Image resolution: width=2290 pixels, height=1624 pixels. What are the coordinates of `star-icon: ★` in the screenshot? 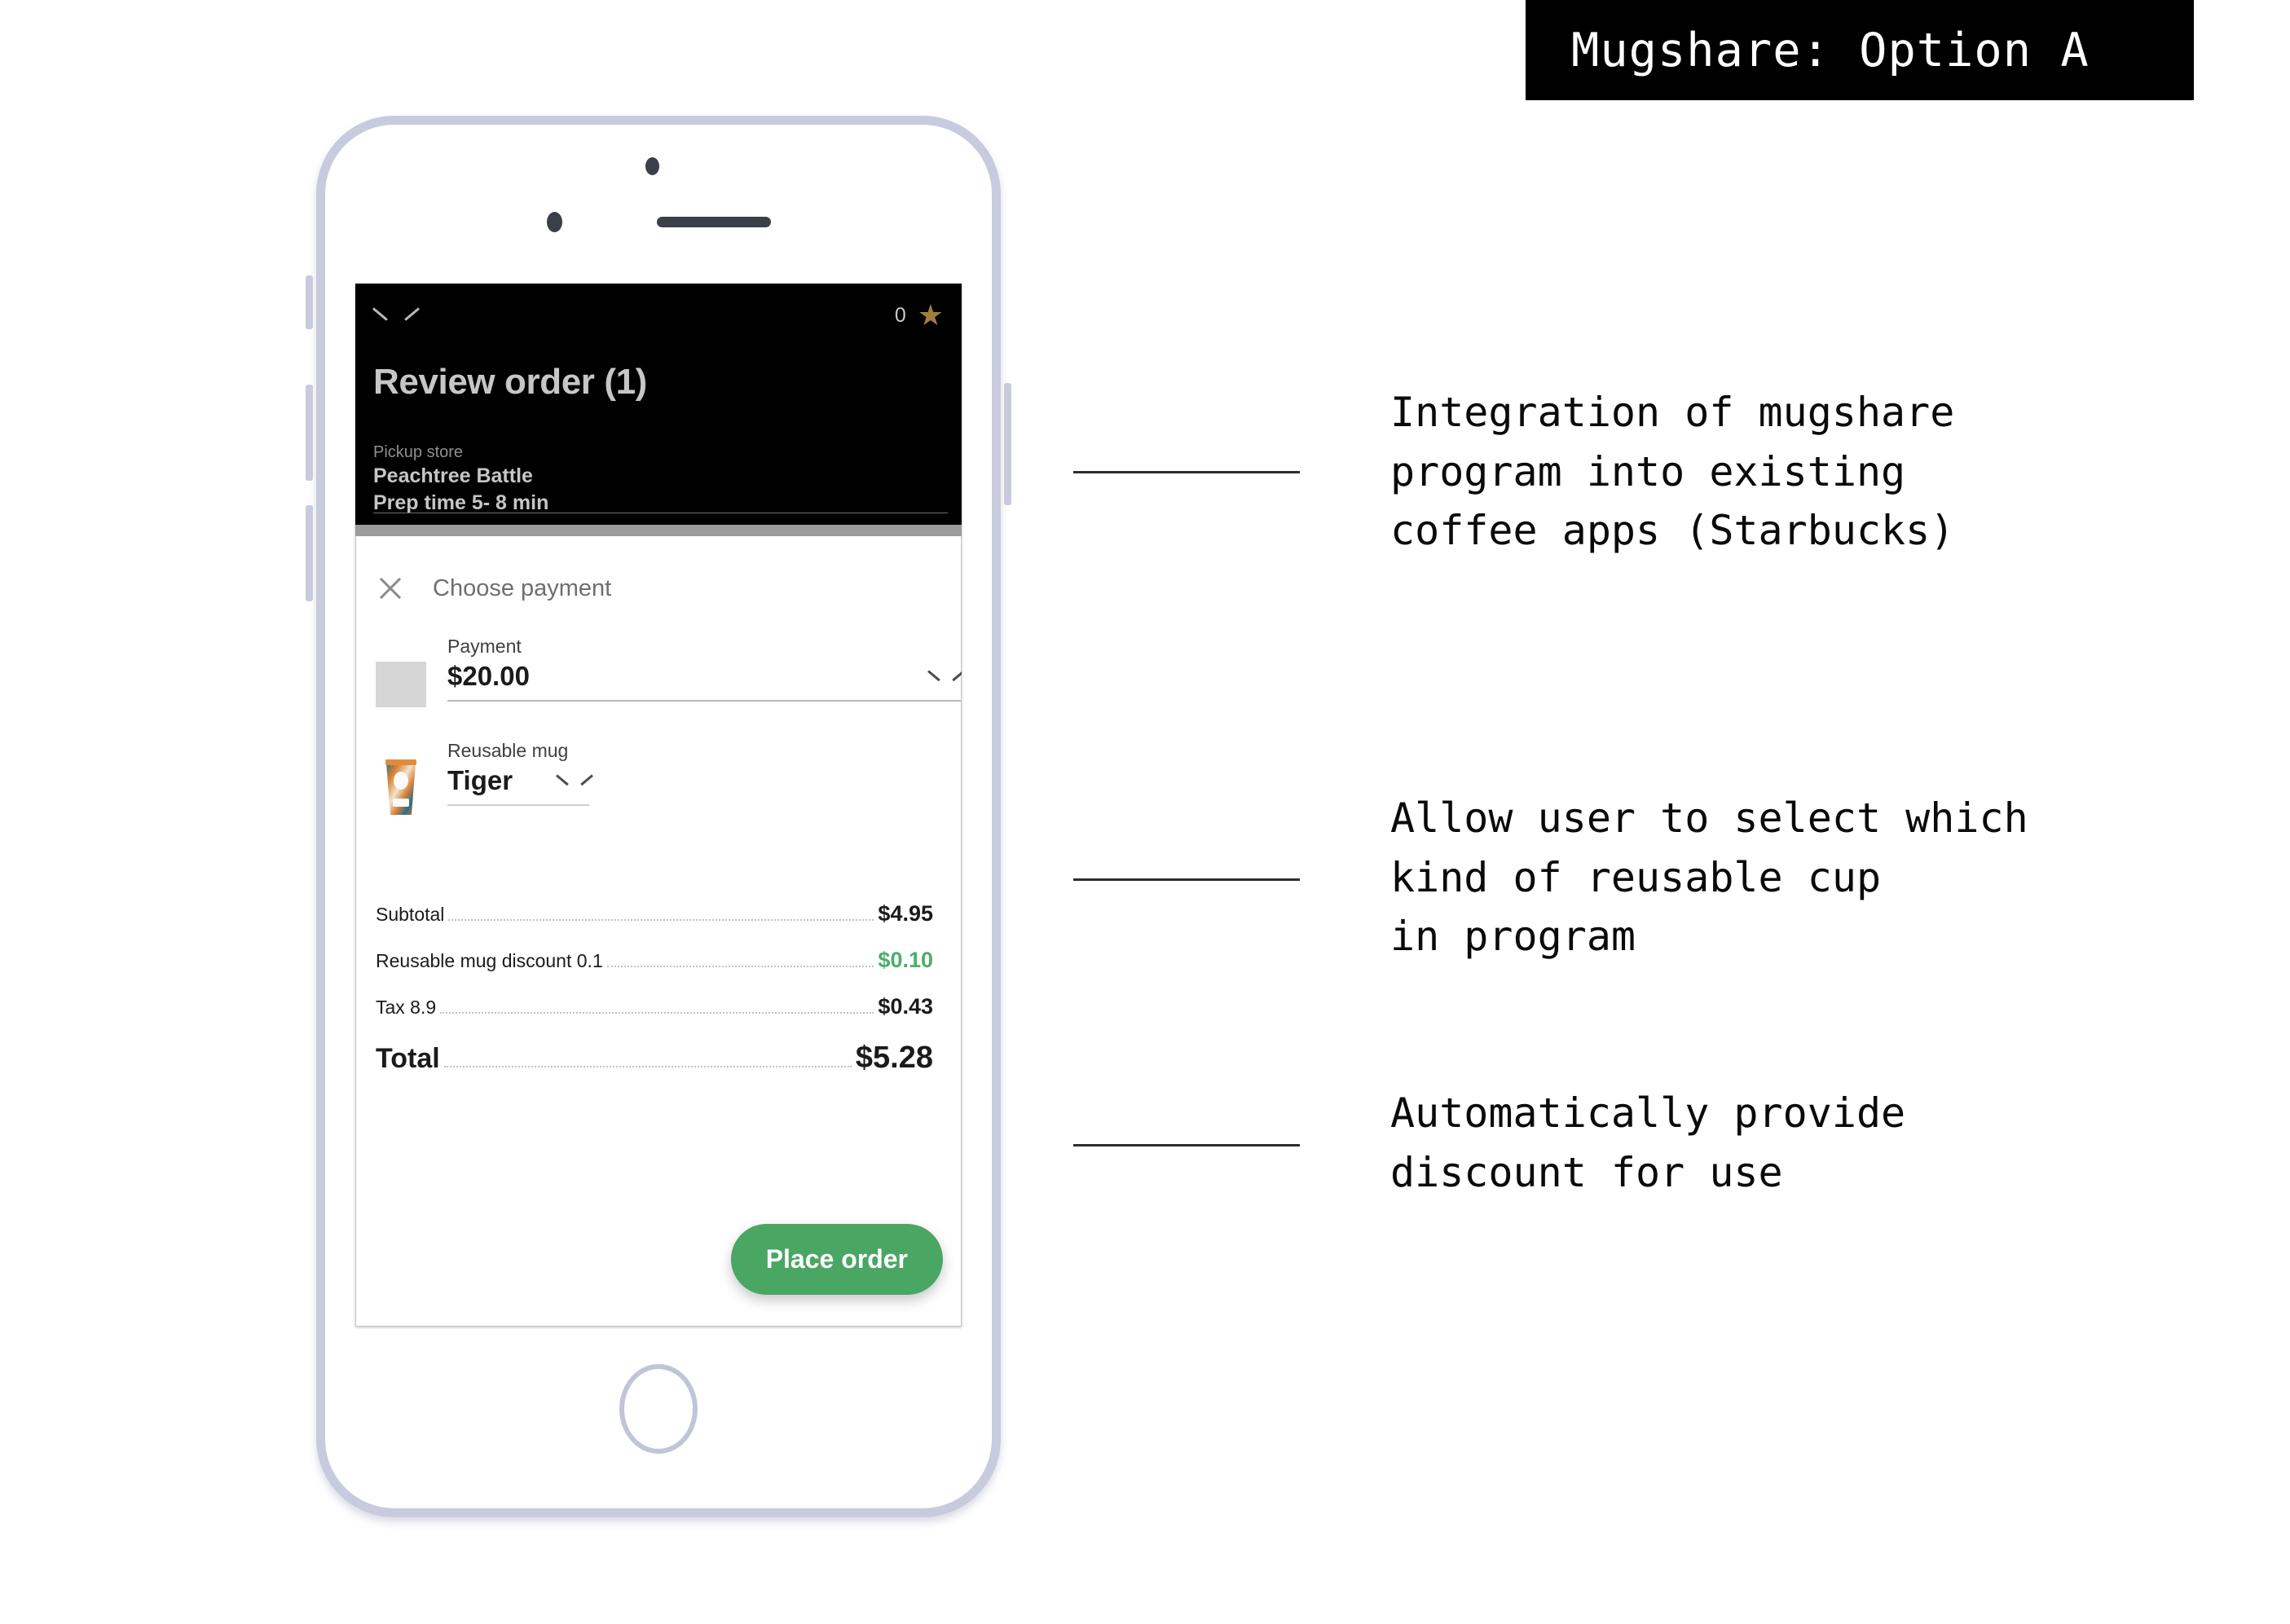 It's located at (931, 315).